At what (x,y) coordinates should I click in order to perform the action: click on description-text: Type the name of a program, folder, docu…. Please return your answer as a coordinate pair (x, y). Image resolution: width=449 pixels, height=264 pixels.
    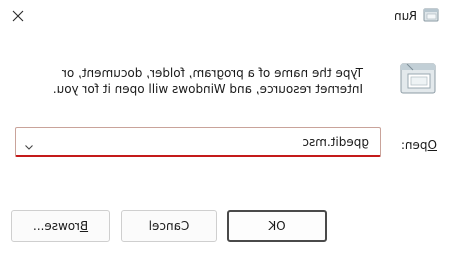
    Looking at the image, I should click on (198, 81).